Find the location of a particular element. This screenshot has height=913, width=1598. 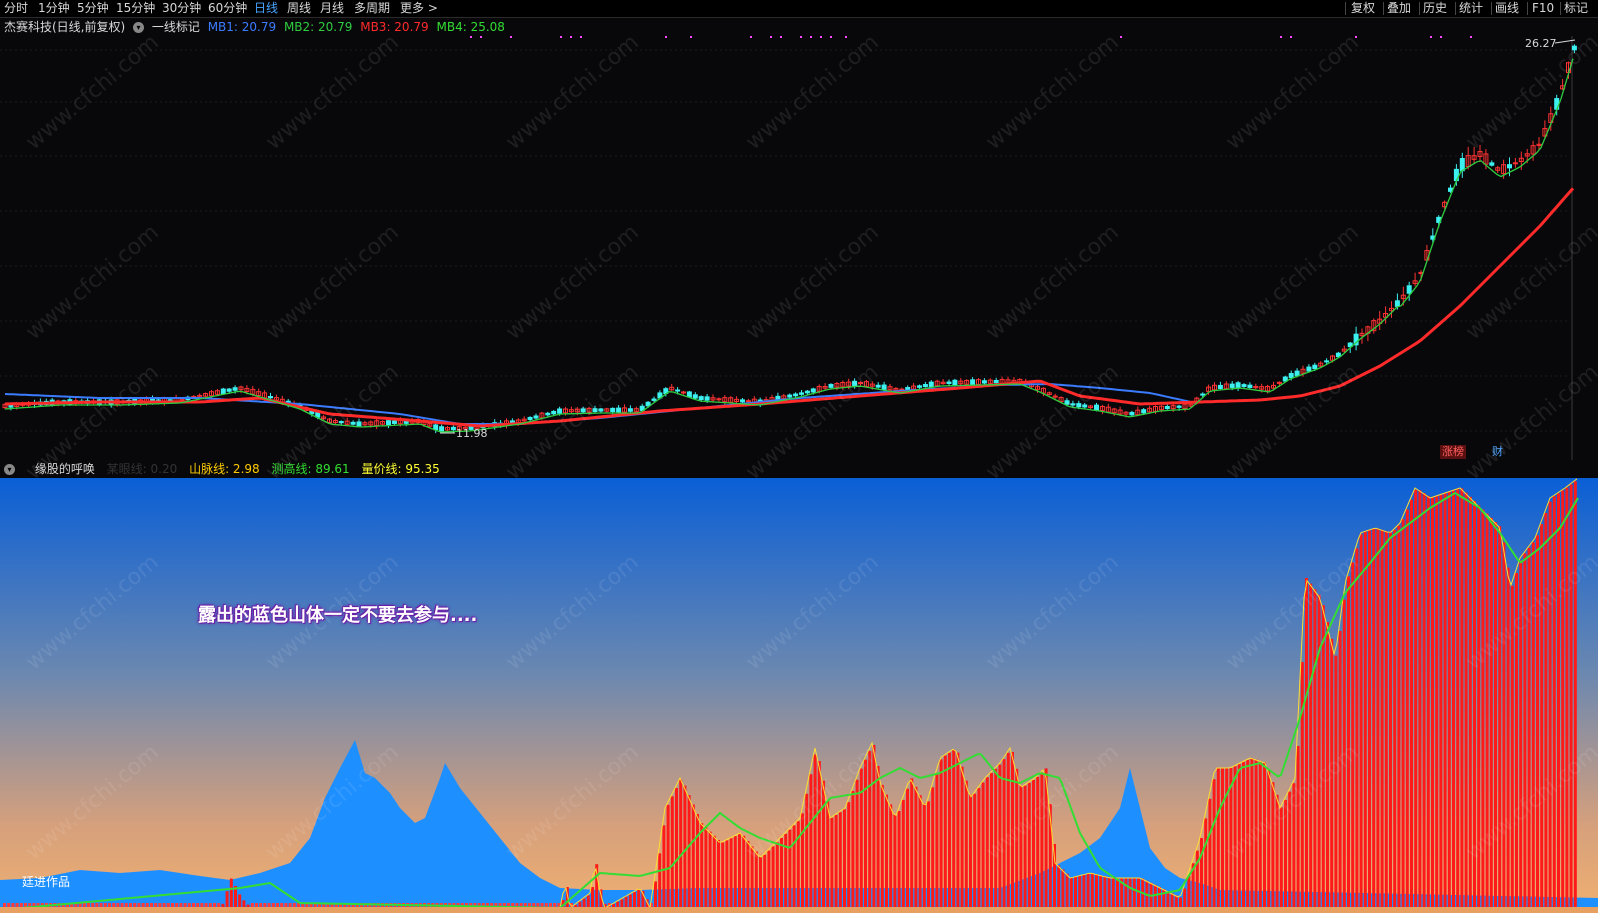

period-tab-60min: 60分钟 is located at coordinates (227, 8).